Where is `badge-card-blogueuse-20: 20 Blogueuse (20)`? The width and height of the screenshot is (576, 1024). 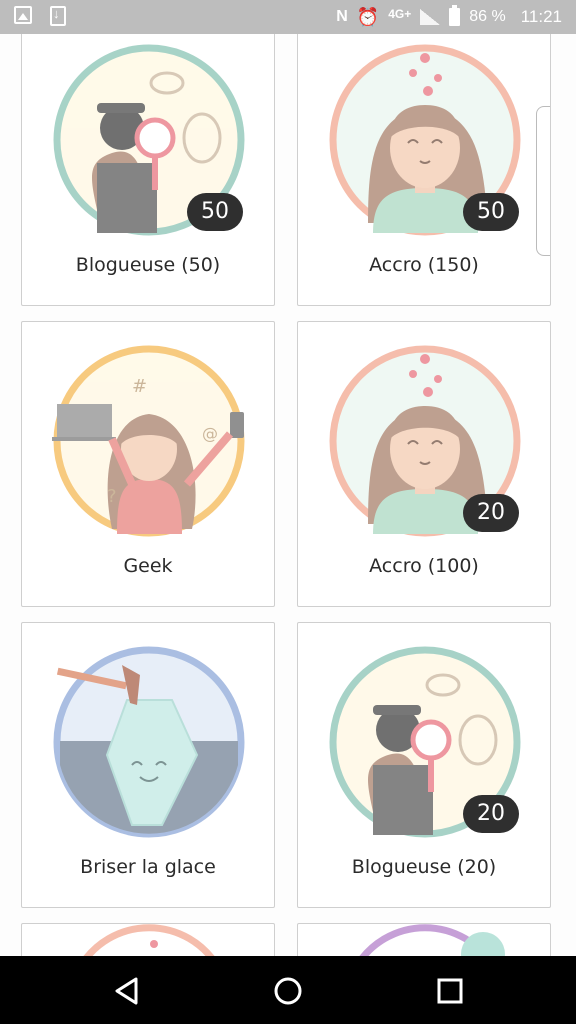
badge-card-blogueuse-20: 20 Blogueuse (20) is located at coordinates (424, 765).